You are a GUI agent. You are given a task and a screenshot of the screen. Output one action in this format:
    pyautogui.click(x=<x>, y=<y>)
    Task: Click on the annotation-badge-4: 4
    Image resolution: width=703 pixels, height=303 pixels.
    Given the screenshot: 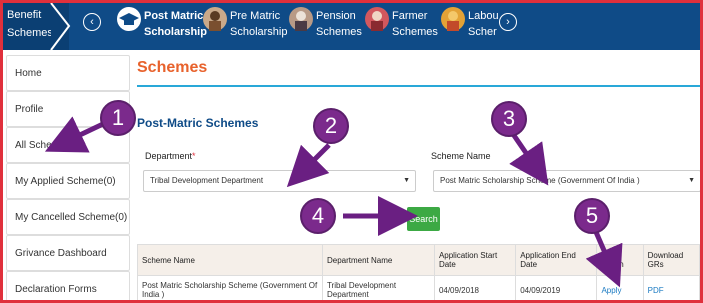 What is the action you would take?
    pyautogui.click(x=318, y=216)
    